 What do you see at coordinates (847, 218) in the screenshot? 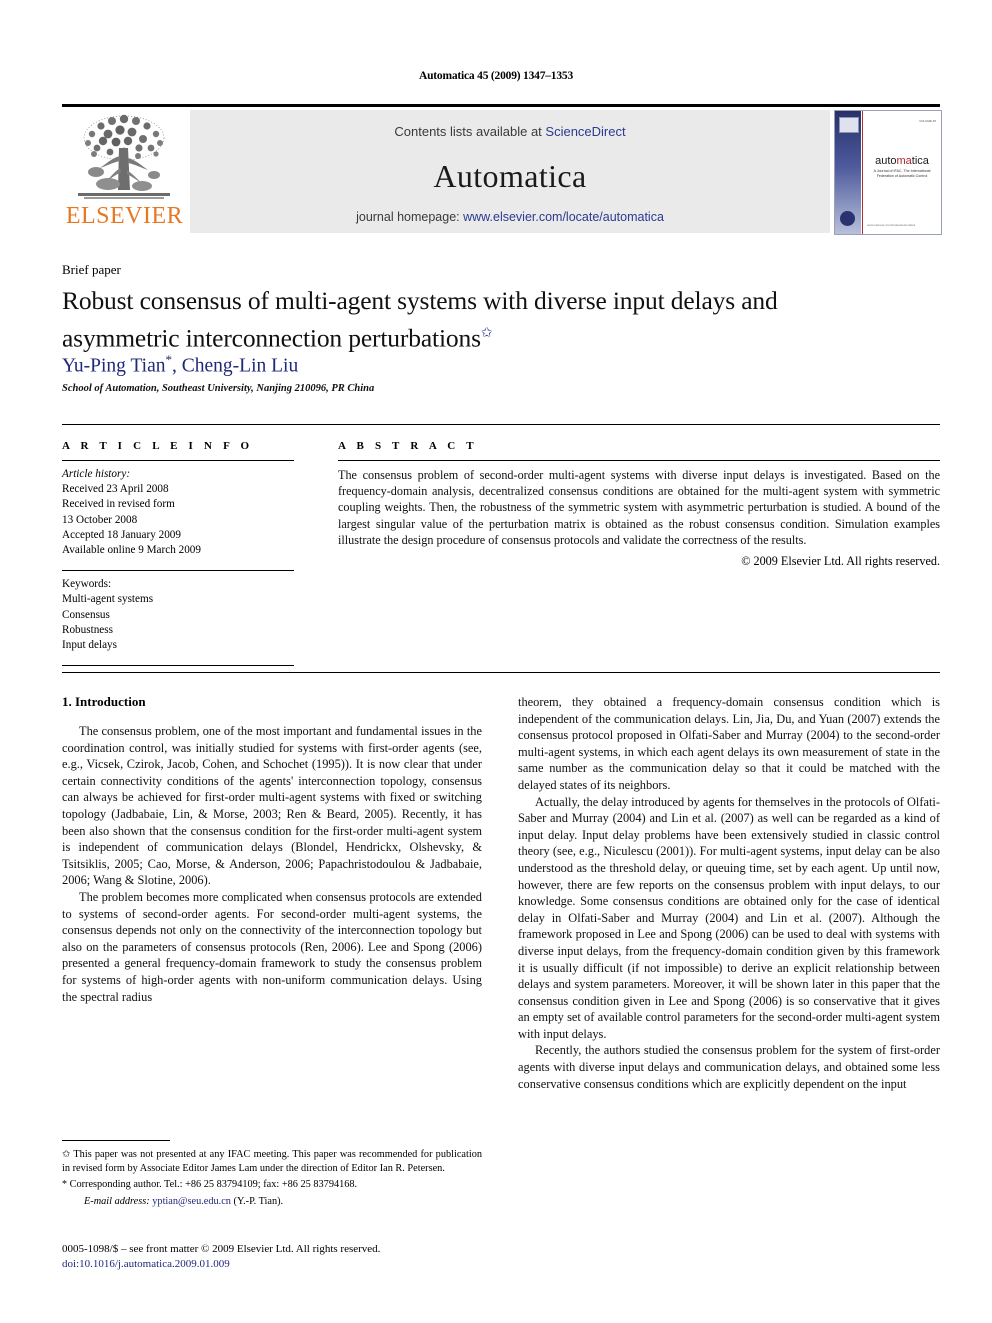
I see `ifac-logo-icon` at bounding box center [847, 218].